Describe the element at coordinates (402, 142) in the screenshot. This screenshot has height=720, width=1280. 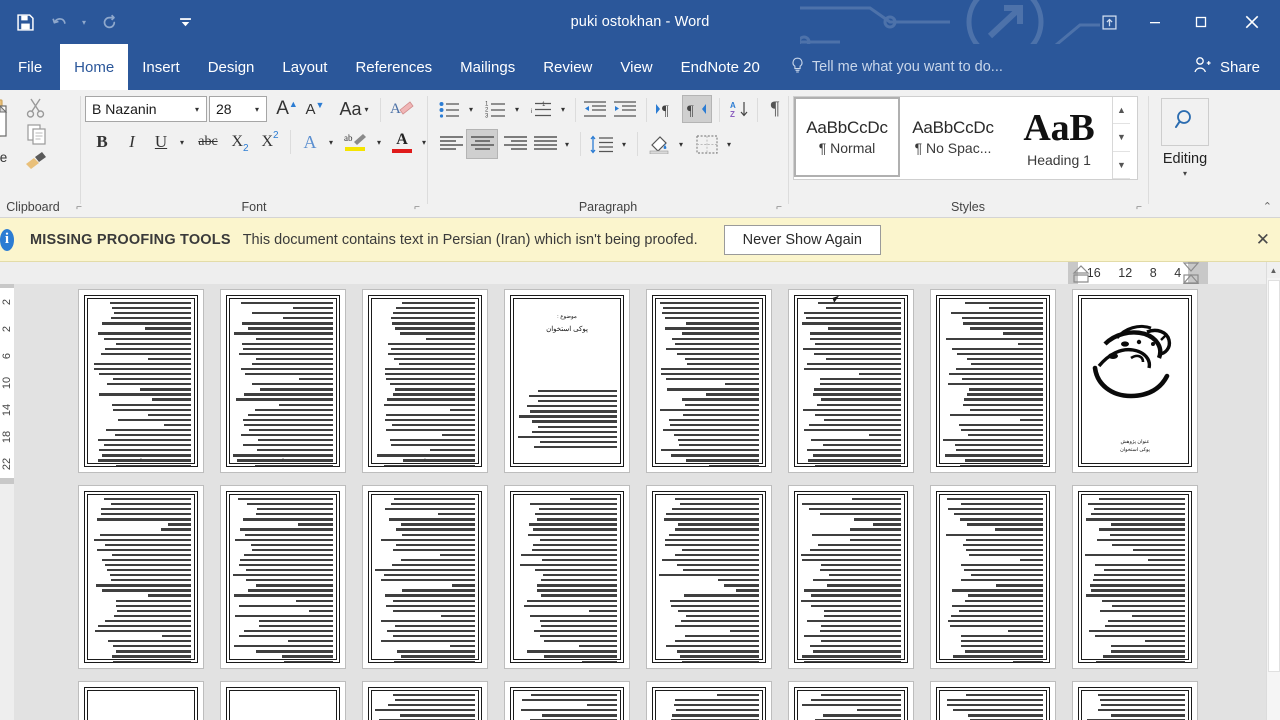
I see `font-color-button: A` at that location.